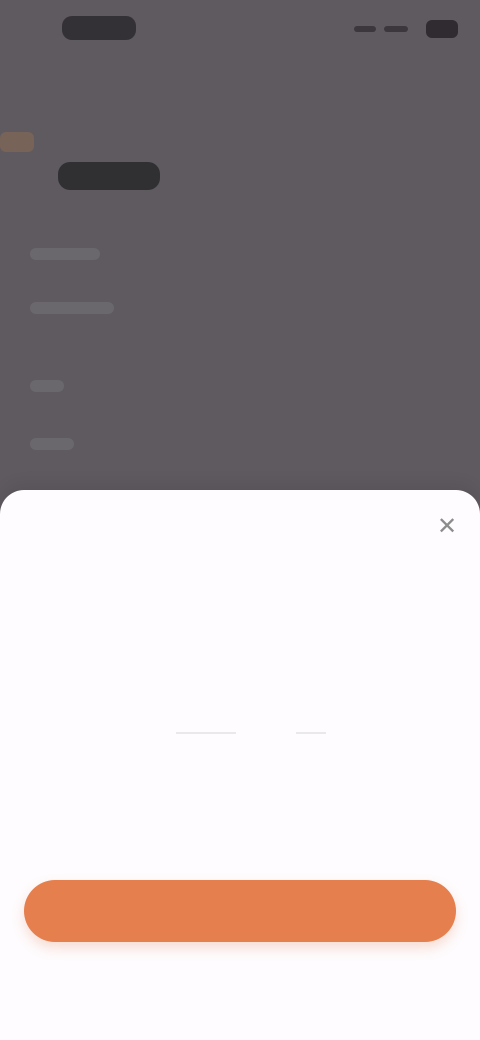 This screenshot has width=480, height=1040. I want to click on close-icon: ✕, so click(447, 527).